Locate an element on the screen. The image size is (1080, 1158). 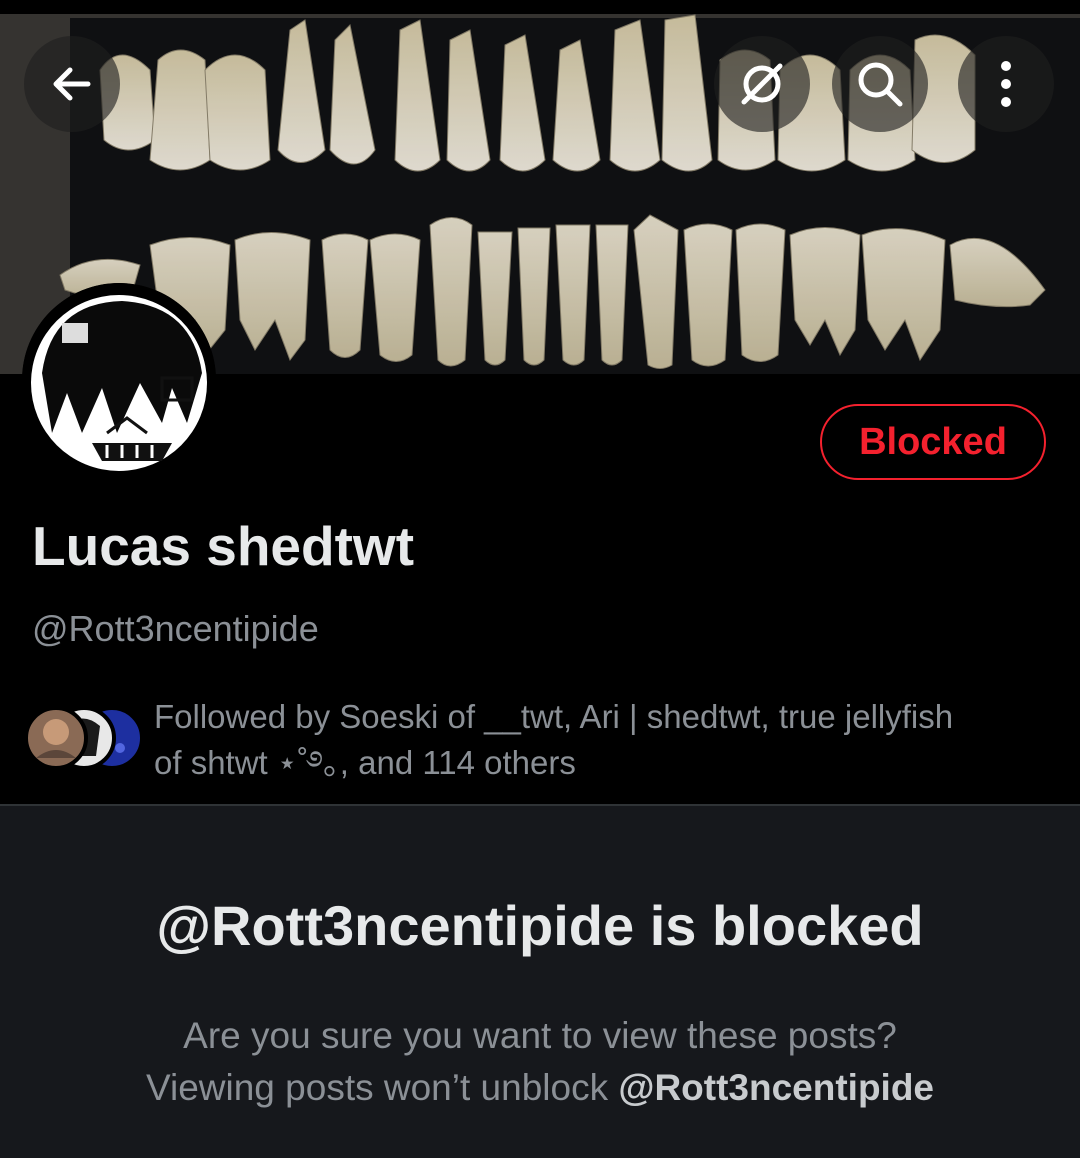
avatar-image is located at coordinates (119, 380).